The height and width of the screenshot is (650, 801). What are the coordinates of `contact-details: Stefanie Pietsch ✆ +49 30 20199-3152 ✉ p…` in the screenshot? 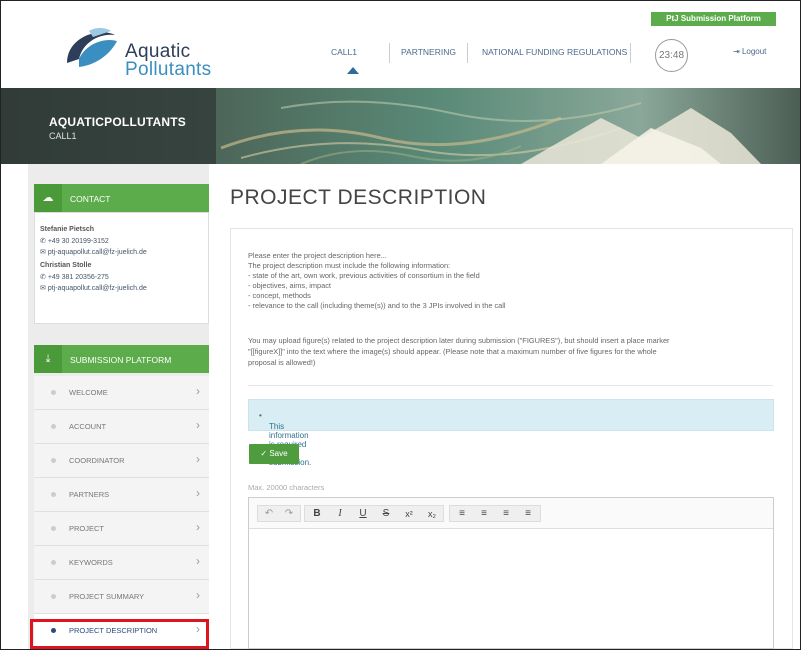 It's located at (121, 268).